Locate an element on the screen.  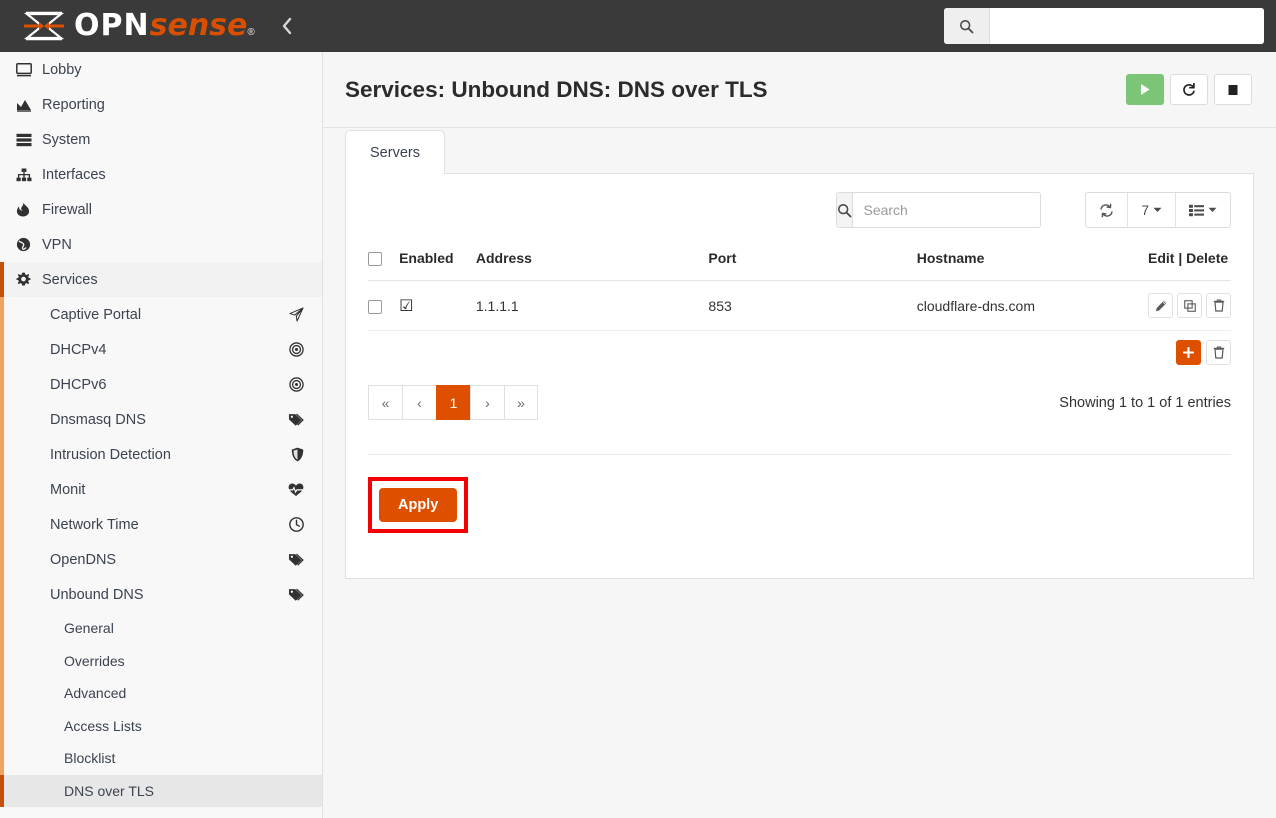
row-actions-cell is located at coordinates (1189, 306).